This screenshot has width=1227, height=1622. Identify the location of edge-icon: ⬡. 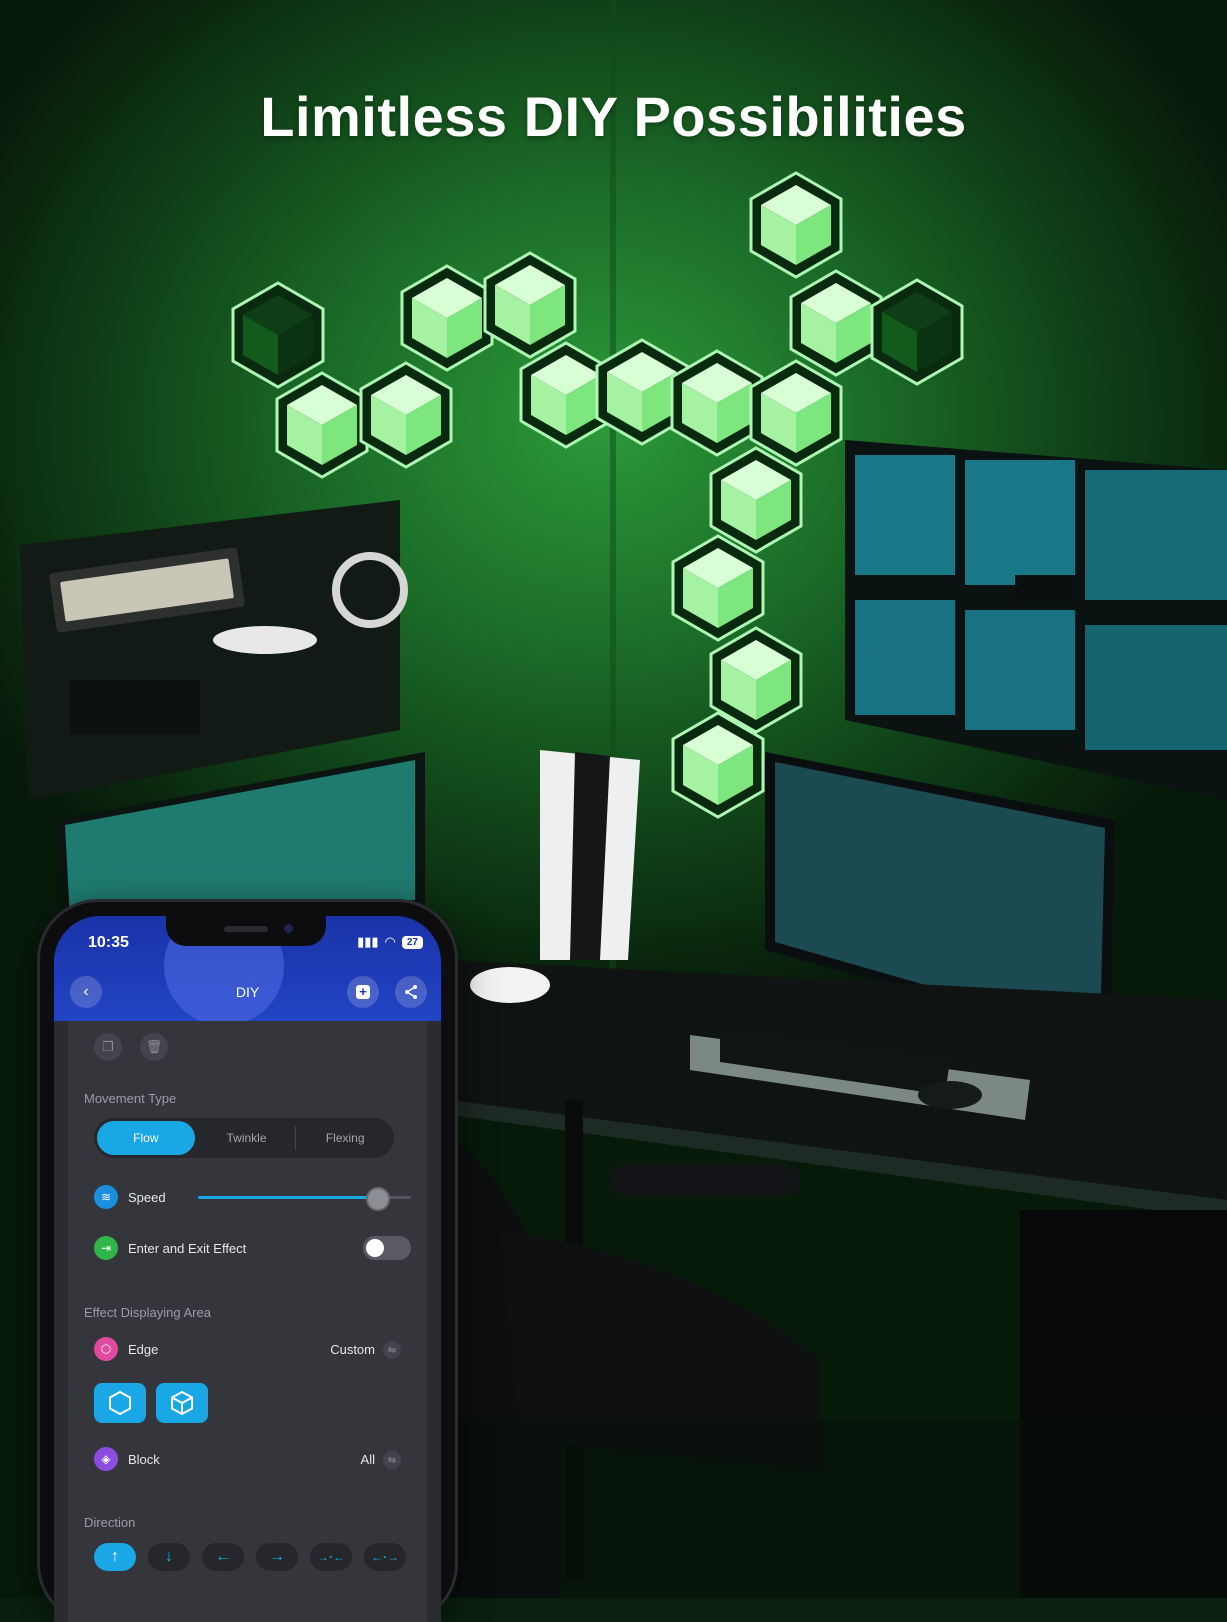
(106, 1349).